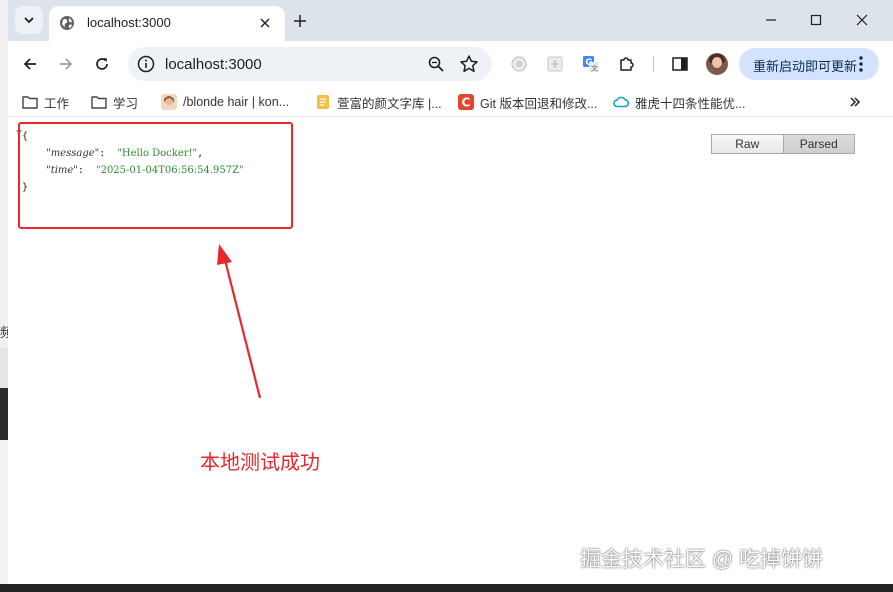 This screenshot has height=592, width=893. I want to click on raw-view-button: Raw, so click(747, 144).